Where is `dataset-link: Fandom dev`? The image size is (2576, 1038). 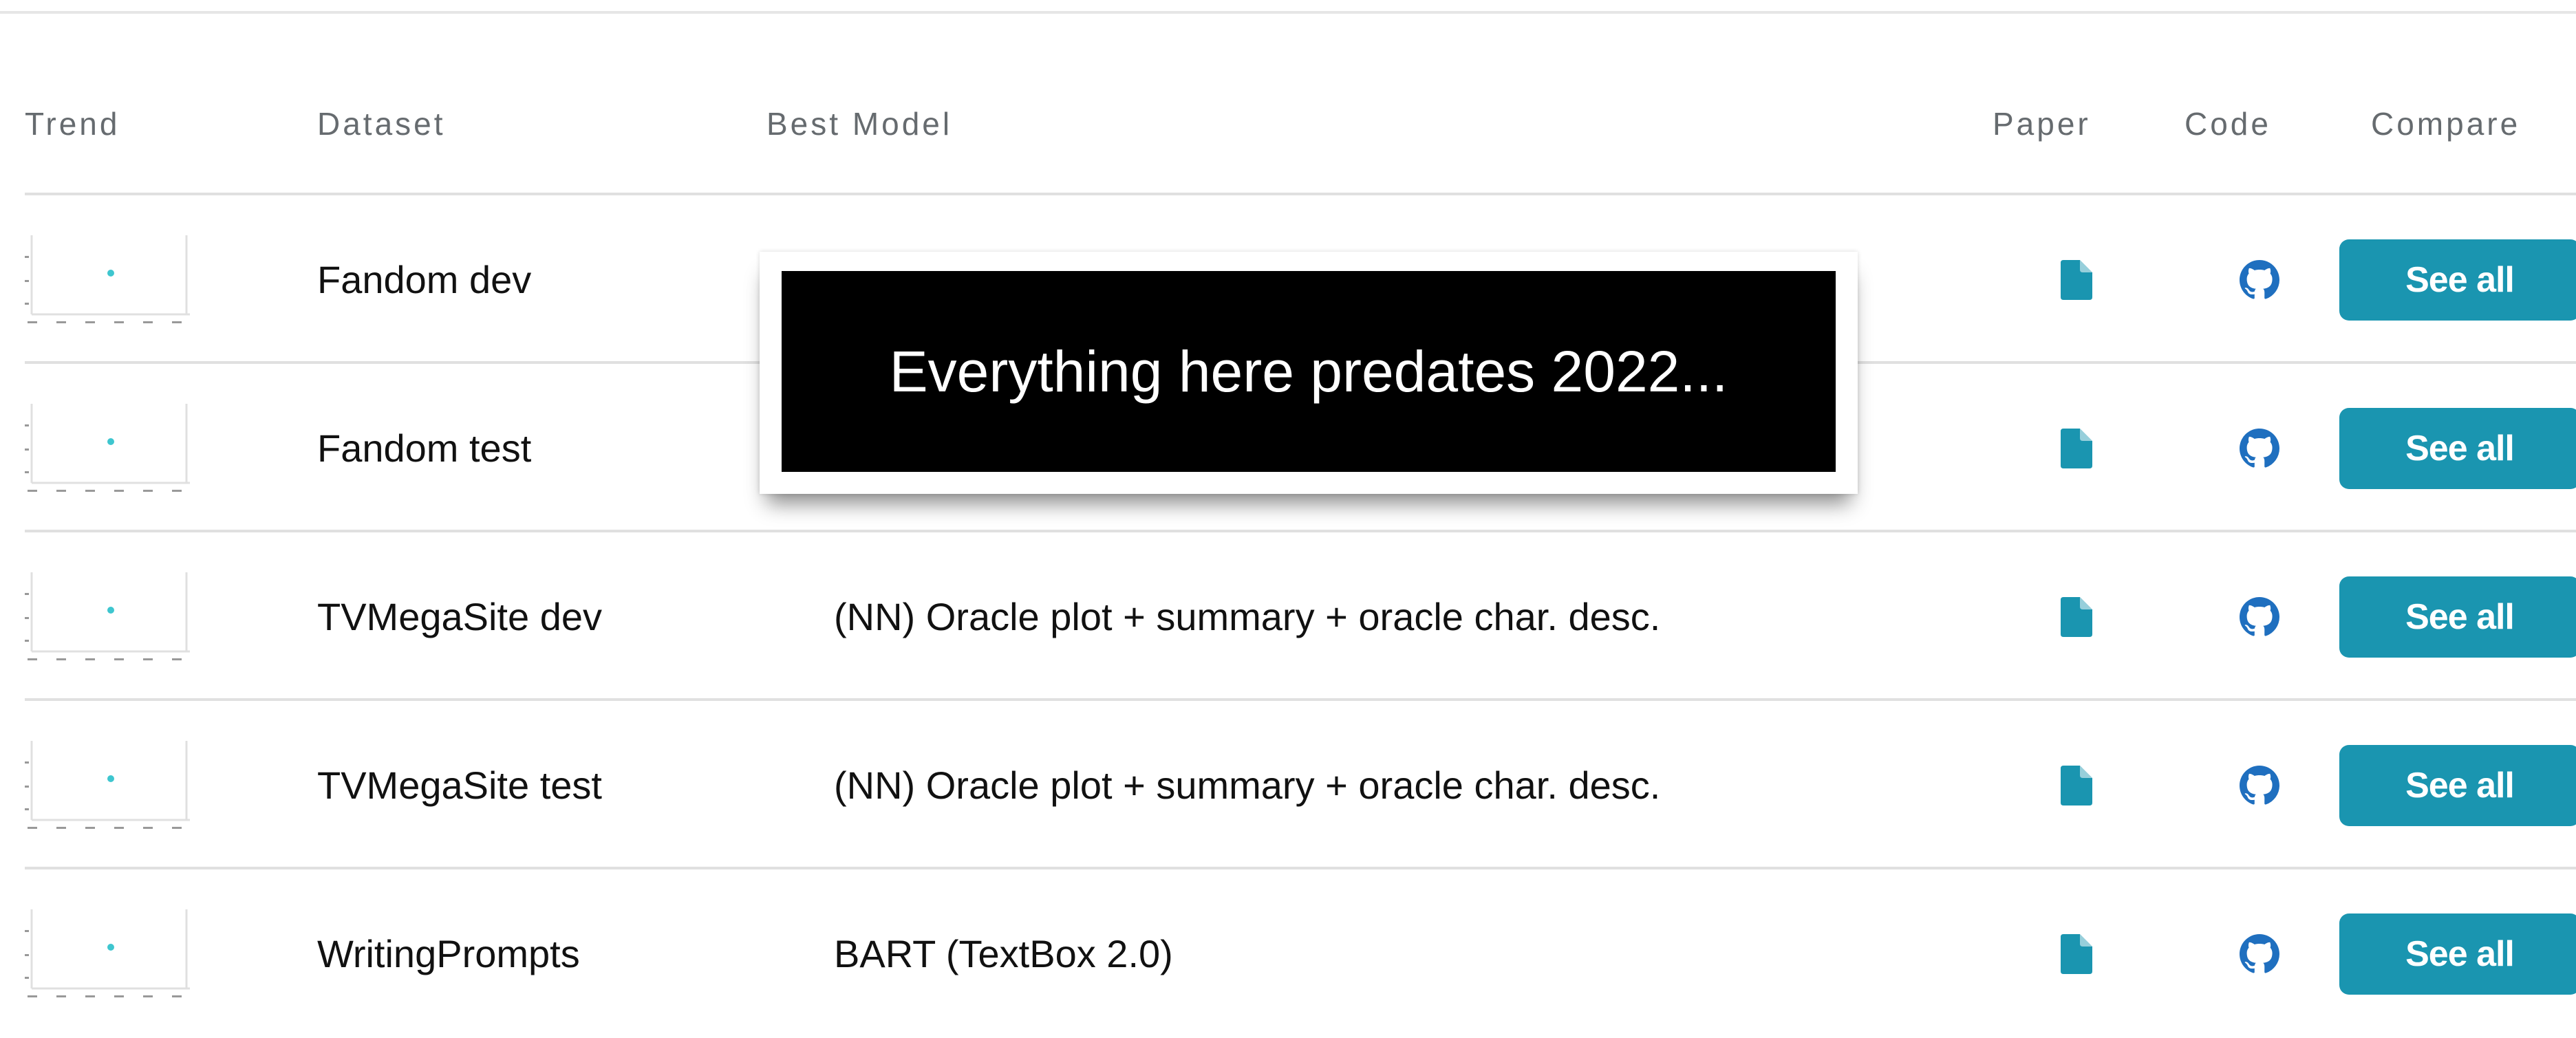
dataset-link: Fandom dev is located at coordinates (424, 279).